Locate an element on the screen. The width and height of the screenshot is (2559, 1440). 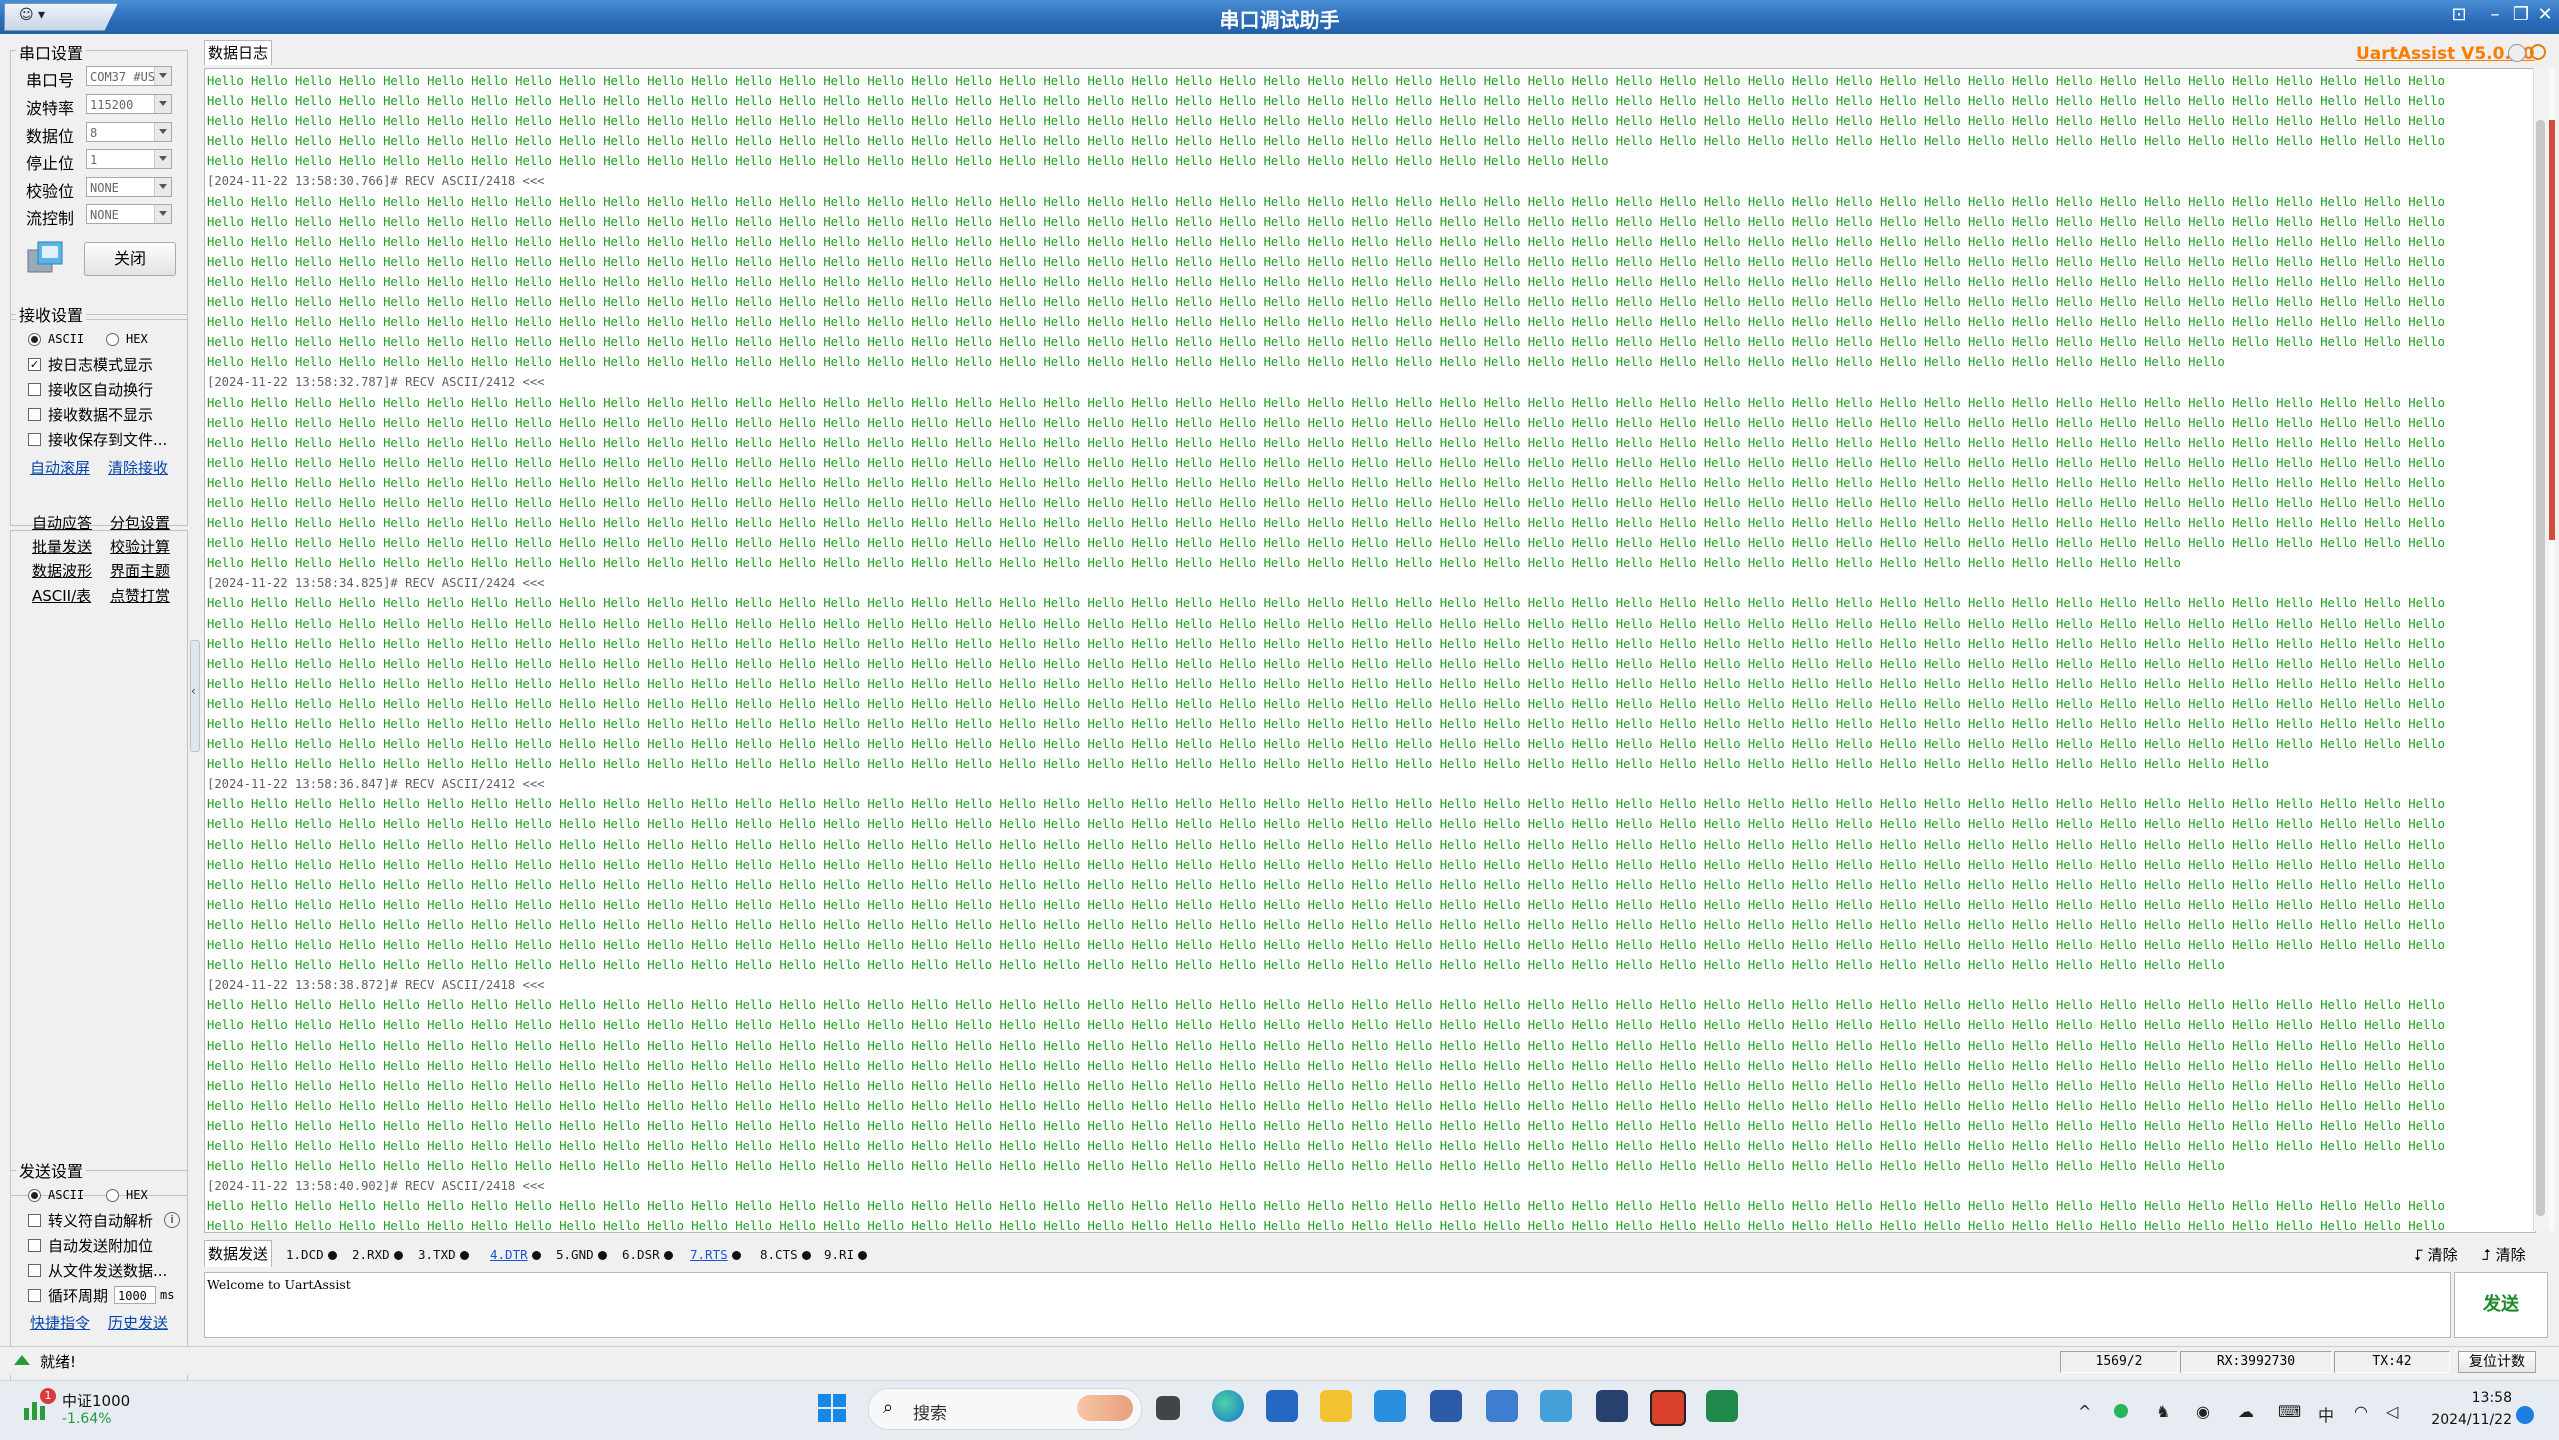
parity-select: NONE is located at coordinates (129, 187).